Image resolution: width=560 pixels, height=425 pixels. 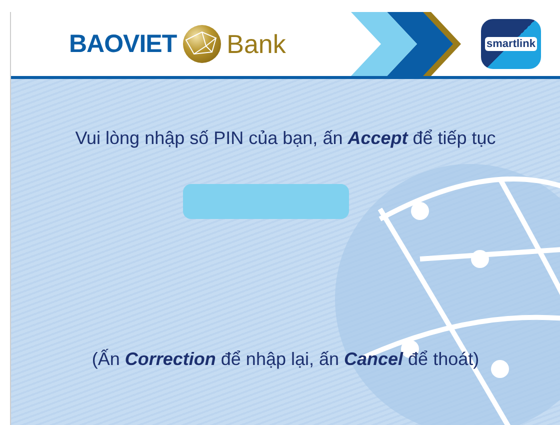 What do you see at coordinates (285, 138) in the screenshot?
I see `pin-instruction: Vui lòng nhập số PIN của bạn, ấn Accept để tiếp tục` at bounding box center [285, 138].